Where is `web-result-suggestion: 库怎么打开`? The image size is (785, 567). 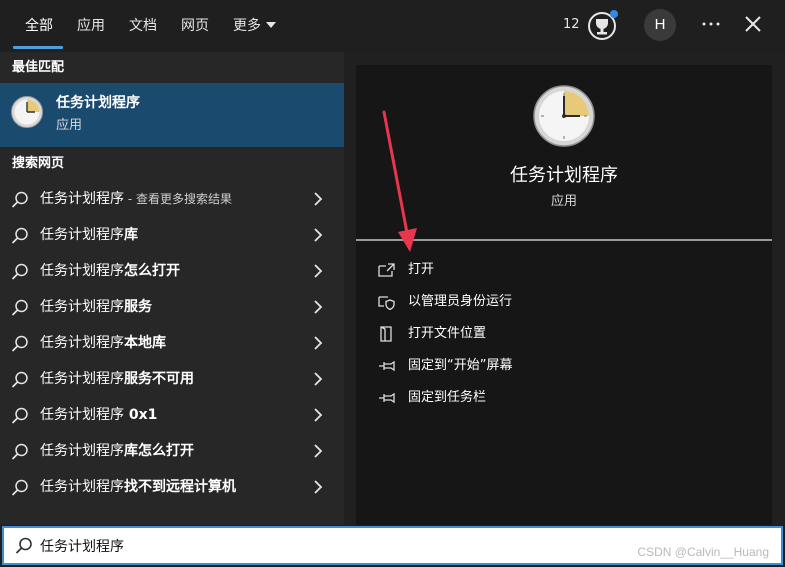
web-result-suggestion: 库怎么打开 is located at coordinates (159, 451).